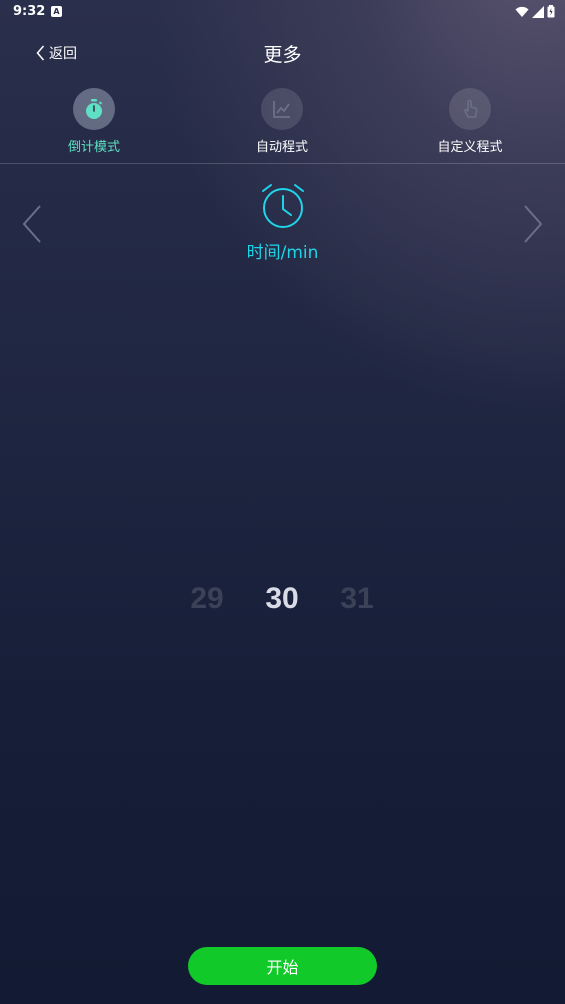 Image resolution: width=565 pixels, height=1004 pixels. What do you see at coordinates (29, 11) in the screenshot?
I see `status-time: 9:32` at bounding box center [29, 11].